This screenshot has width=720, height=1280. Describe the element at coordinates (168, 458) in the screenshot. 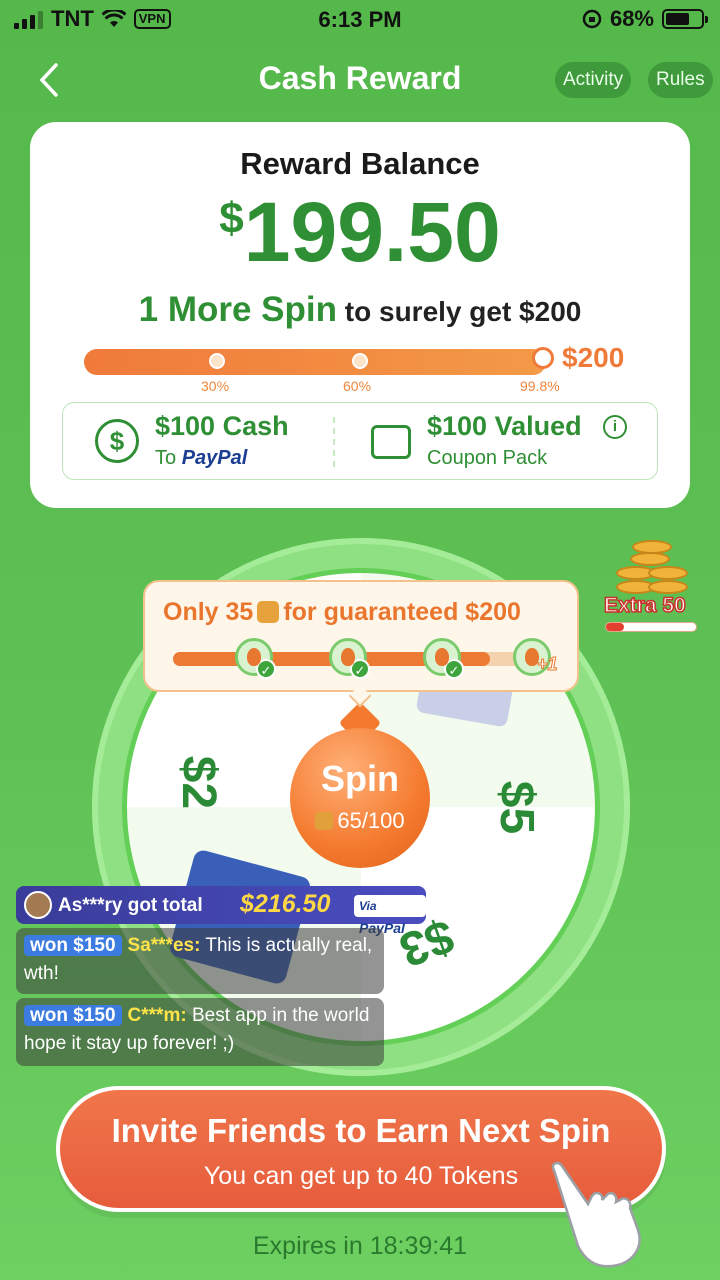

I see `cash-option-prefix: To` at that location.